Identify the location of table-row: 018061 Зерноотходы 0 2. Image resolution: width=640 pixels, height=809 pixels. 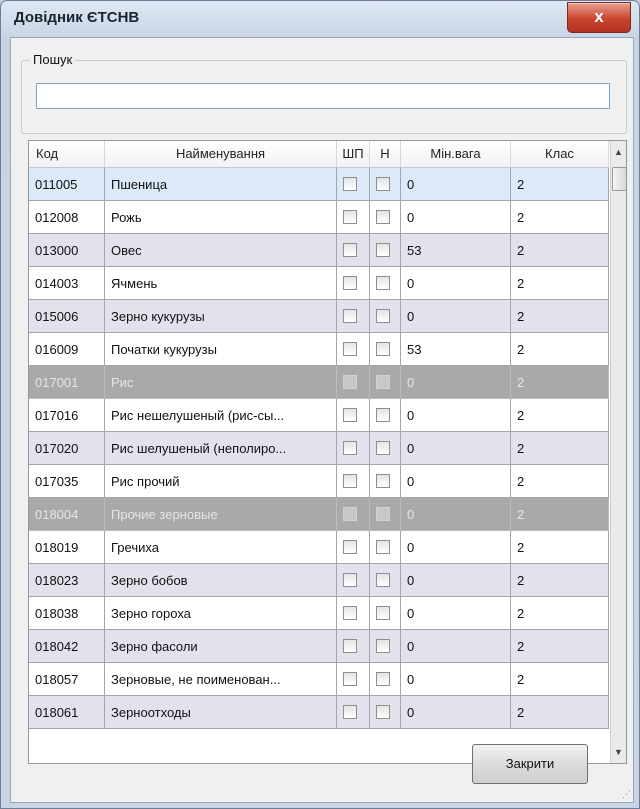
(319, 712).